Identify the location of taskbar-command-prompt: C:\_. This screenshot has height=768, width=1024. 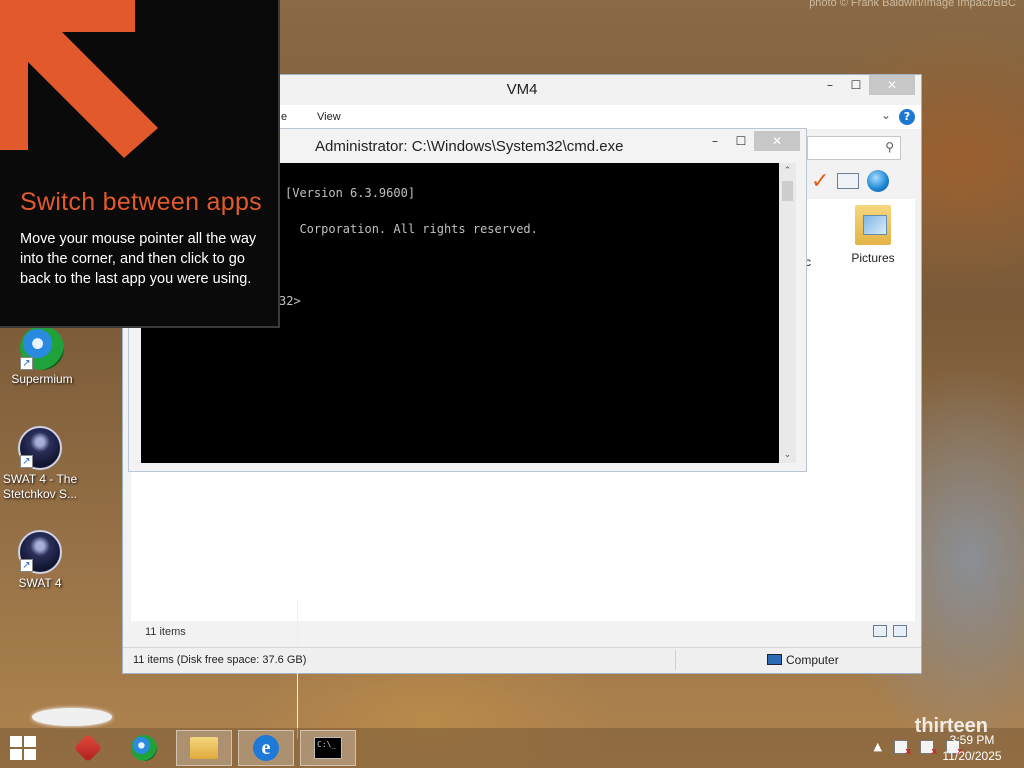
(328, 748).